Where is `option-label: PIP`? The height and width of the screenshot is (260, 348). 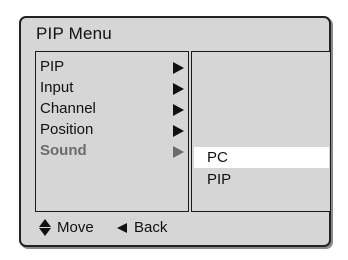 option-label: PIP is located at coordinates (219, 179).